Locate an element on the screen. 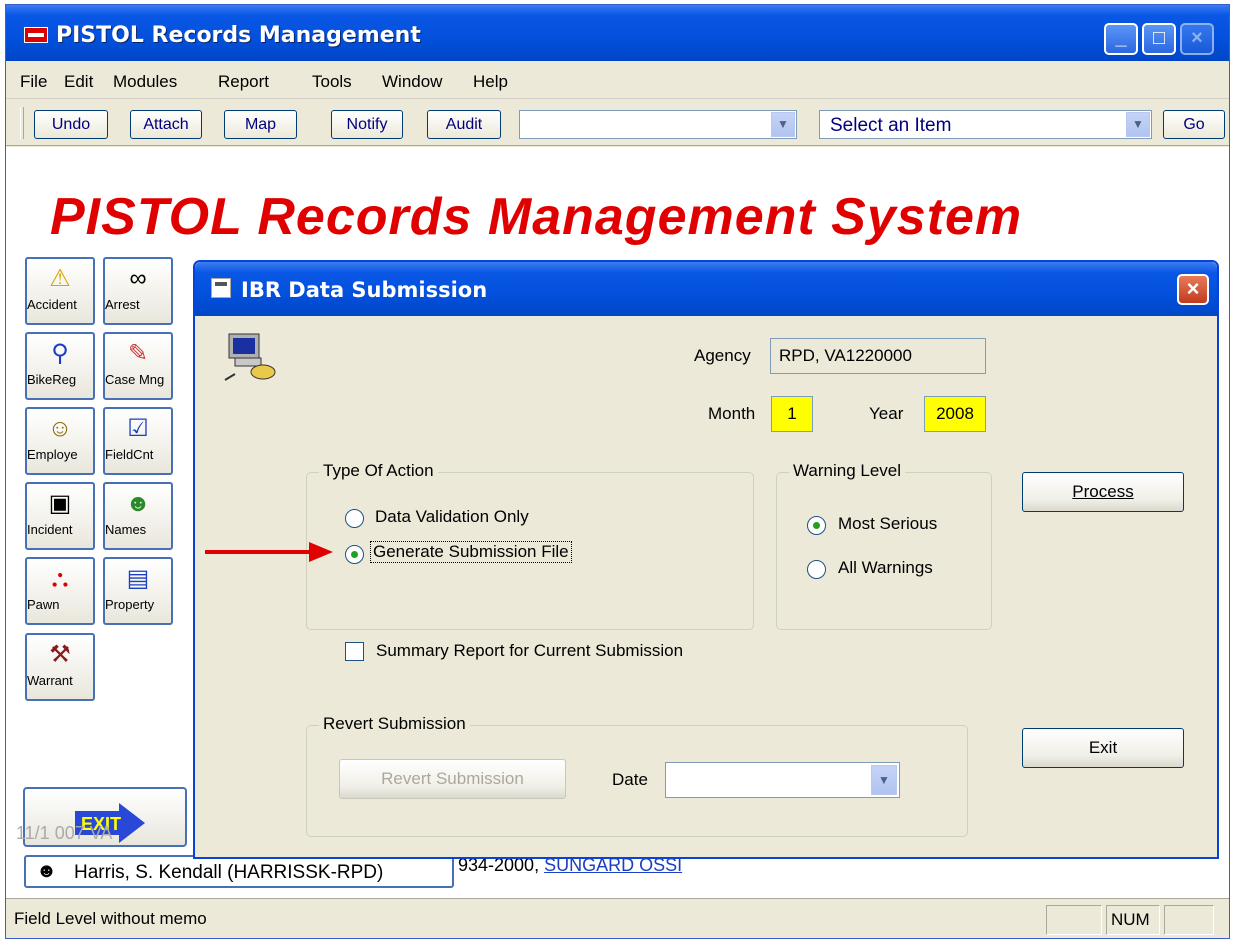  process-label: Process is located at coordinates (1103, 491).